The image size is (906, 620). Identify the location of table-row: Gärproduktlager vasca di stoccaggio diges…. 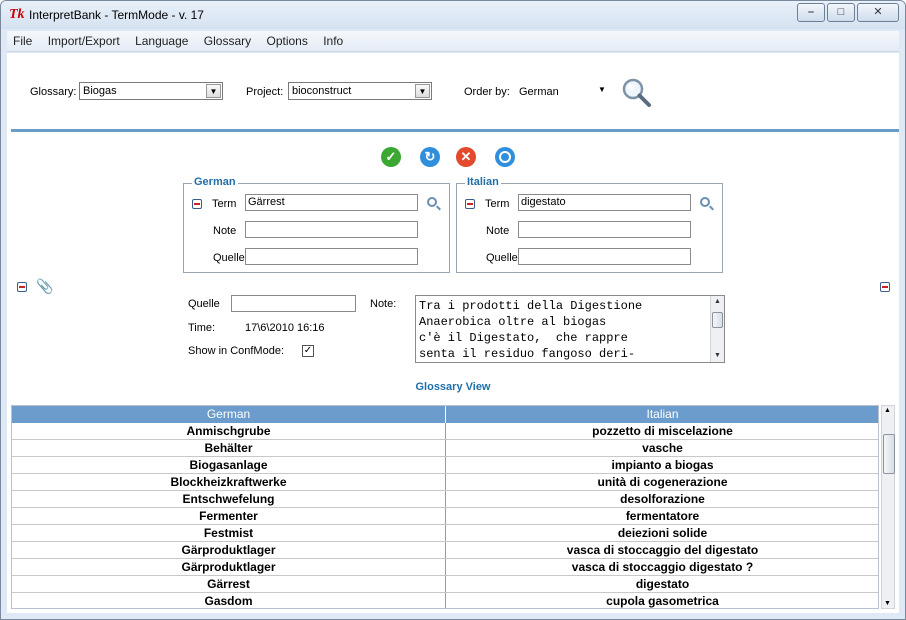
(445, 567).